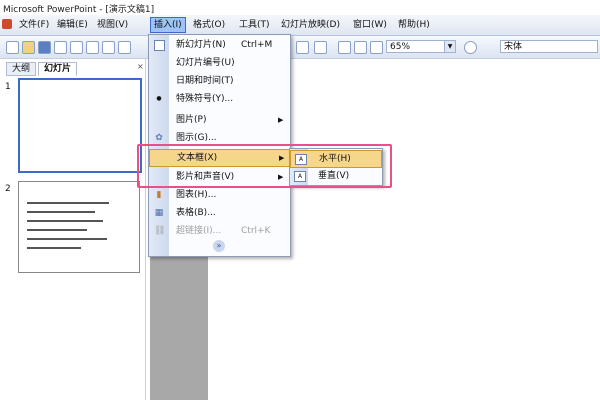 This screenshot has height=400, width=600. I want to click on standard-toolbar: 65% ▼ 宋体, so click(300, 47).